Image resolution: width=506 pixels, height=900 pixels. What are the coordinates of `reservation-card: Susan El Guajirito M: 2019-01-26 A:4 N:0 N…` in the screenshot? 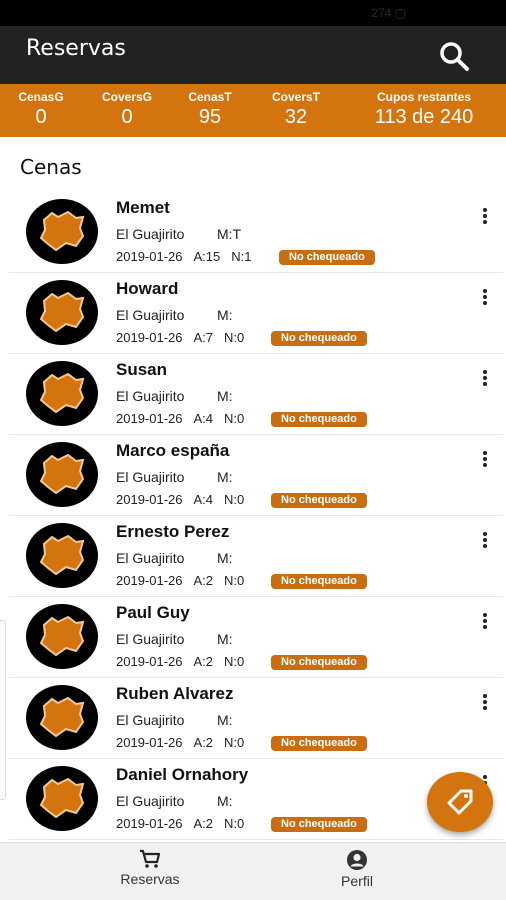 It's located at (256, 394).